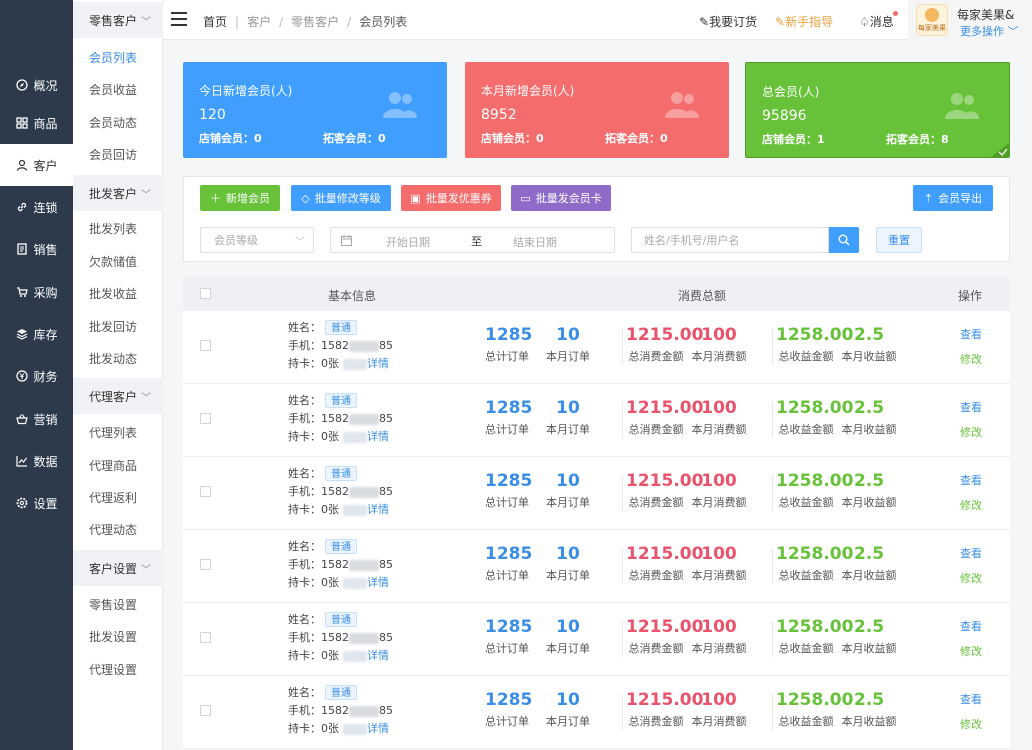 The image size is (1032, 750). Describe the element at coordinates (118, 530) in the screenshot. I see `submenu-item-agent-activity: 代理动态` at that location.